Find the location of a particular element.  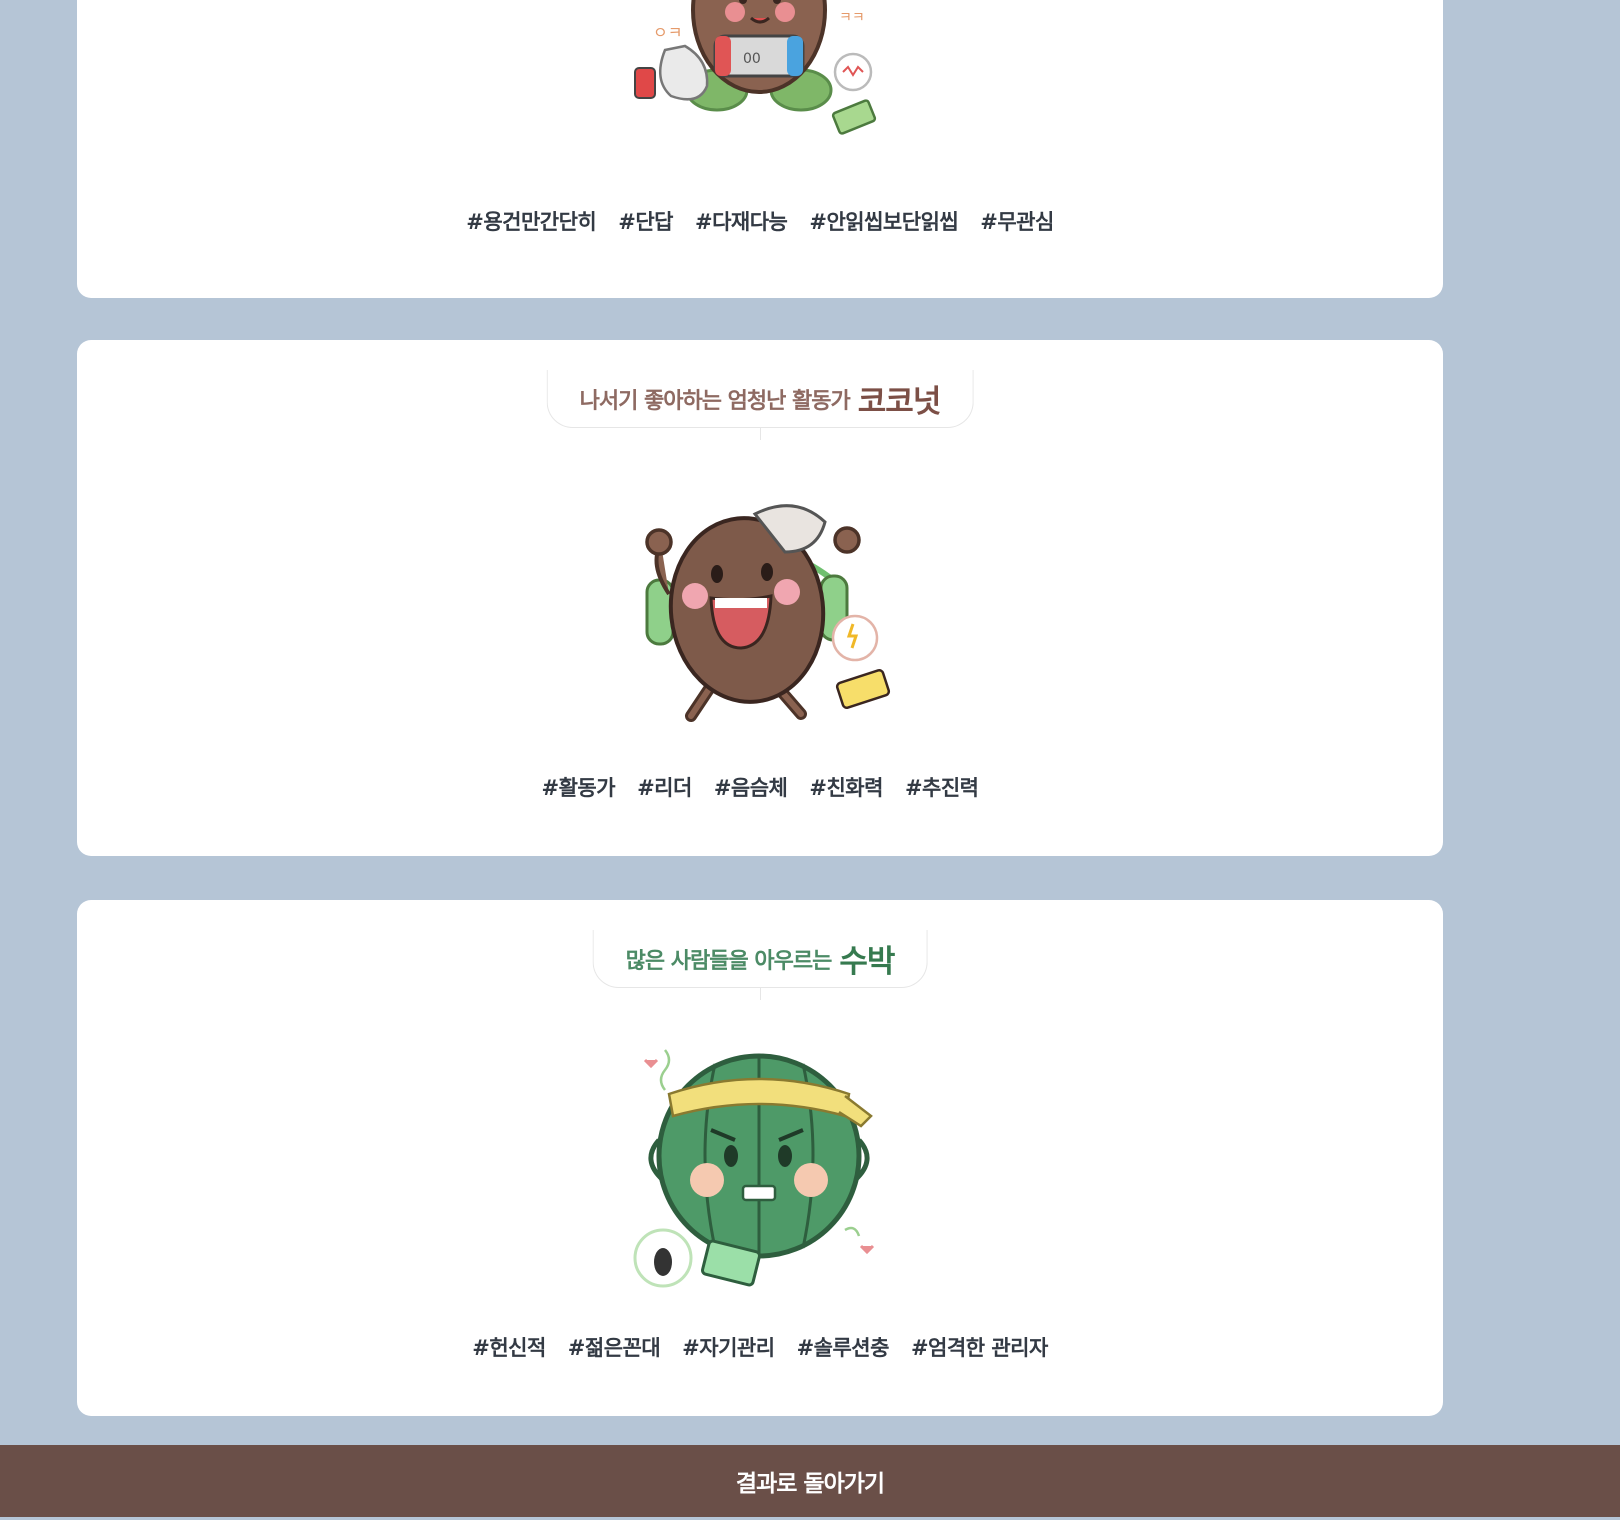

svg-text: ㅋㅋ is located at coordinates (852, 18).